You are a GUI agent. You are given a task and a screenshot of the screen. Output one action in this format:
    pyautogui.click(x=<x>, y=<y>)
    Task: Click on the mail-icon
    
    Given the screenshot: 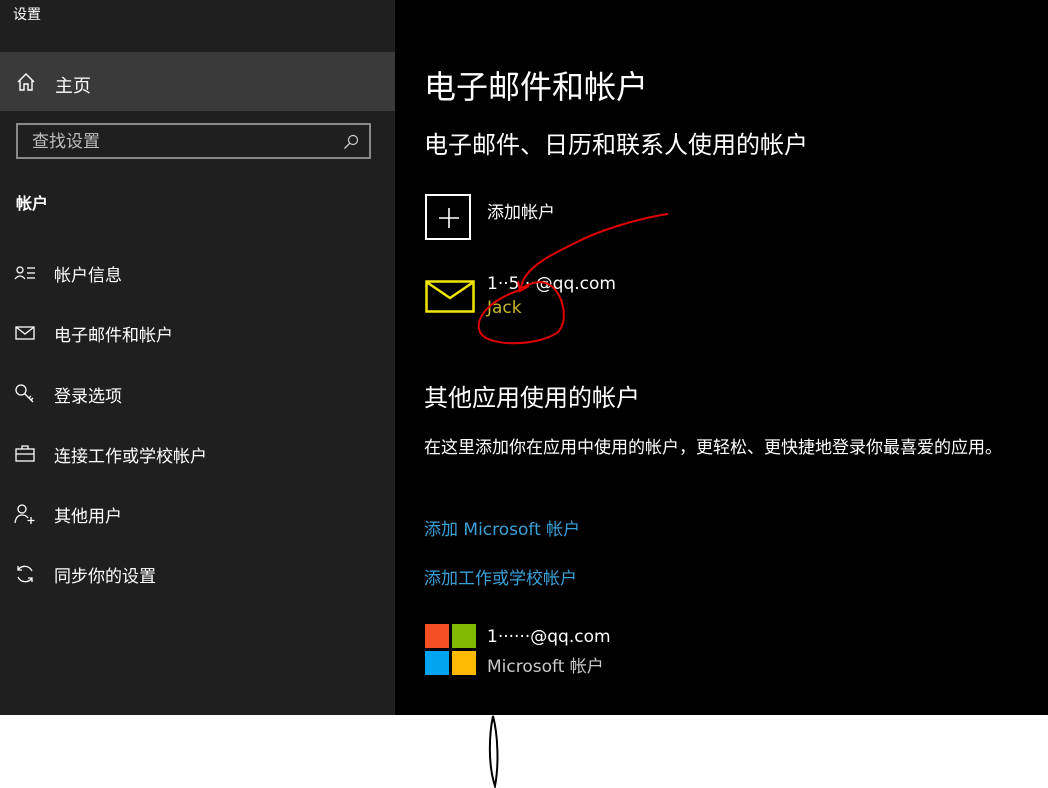 What is the action you would take?
    pyautogui.click(x=25, y=333)
    